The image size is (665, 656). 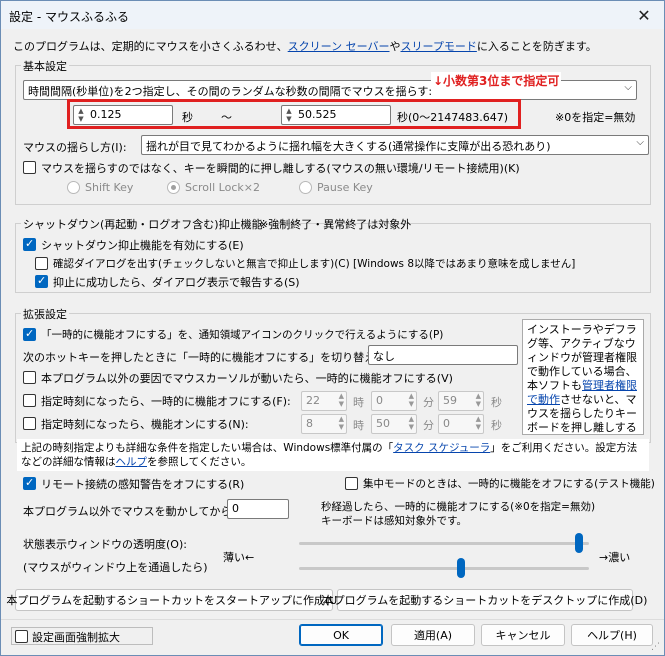 What do you see at coordinates (612, 635) in the screenshot?
I see `help-button: ヘルプ(H)` at bounding box center [612, 635].